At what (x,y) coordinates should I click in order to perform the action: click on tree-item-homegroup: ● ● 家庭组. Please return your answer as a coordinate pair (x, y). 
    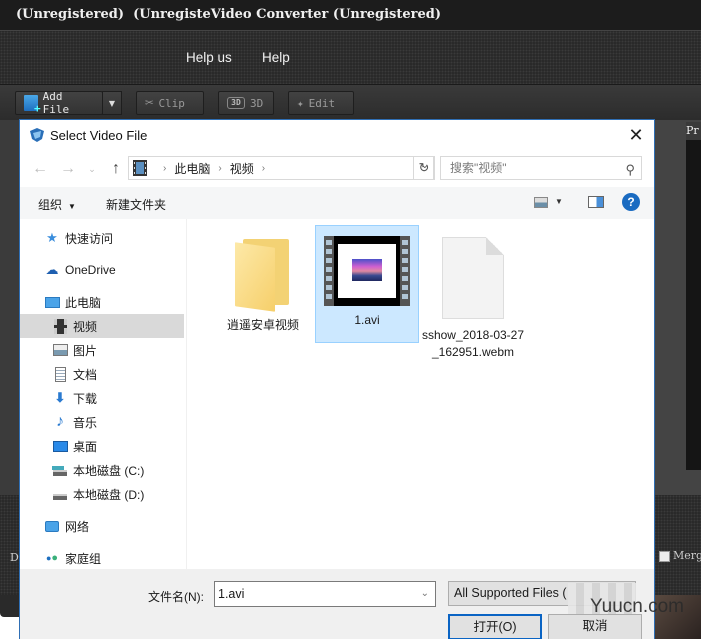
    Looking at the image, I should click on (102, 558).